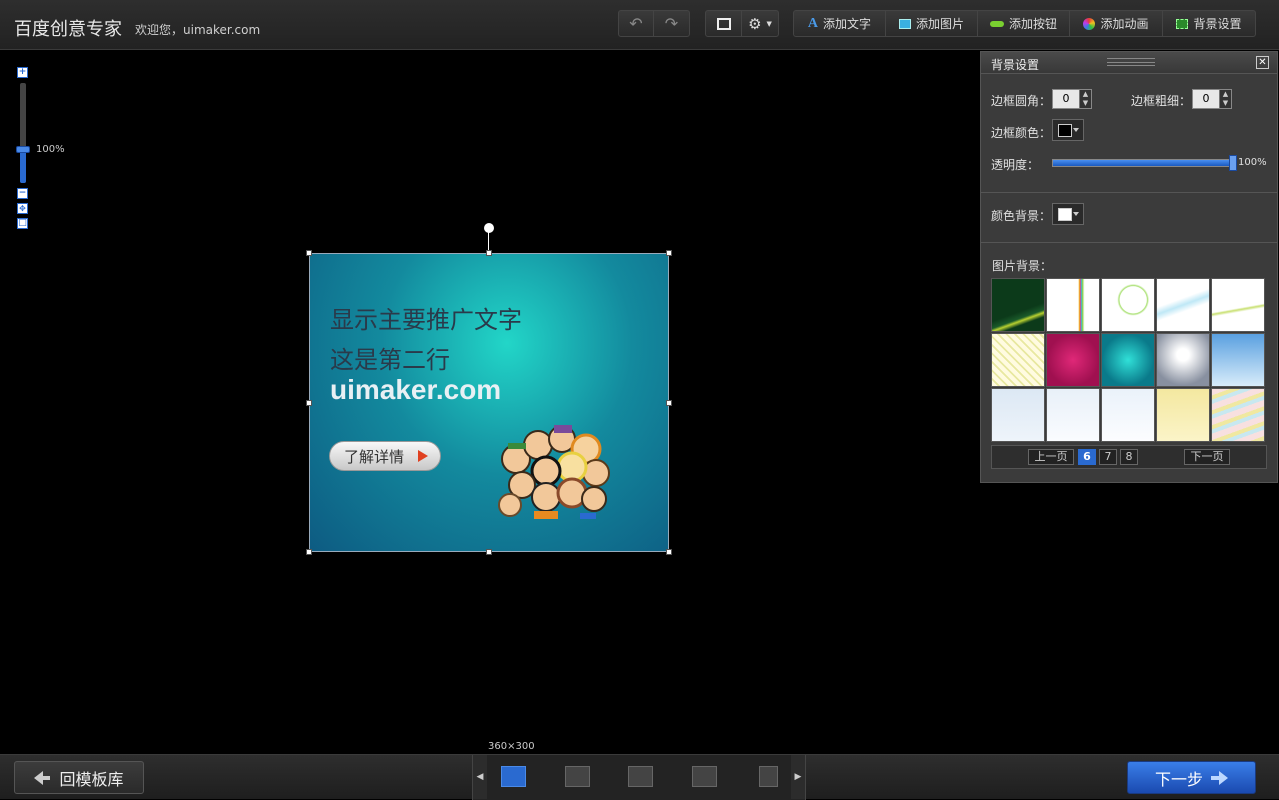 This screenshot has width=1279, height=800. Describe the element at coordinates (309, 253) in the screenshot. I see `resize-handle-nw` at that location.